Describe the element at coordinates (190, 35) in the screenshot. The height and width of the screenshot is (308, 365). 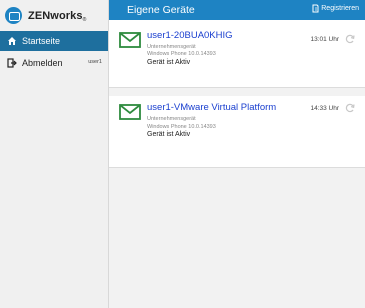
I see `device-name: user1-20BUA0KHIG` at that location.